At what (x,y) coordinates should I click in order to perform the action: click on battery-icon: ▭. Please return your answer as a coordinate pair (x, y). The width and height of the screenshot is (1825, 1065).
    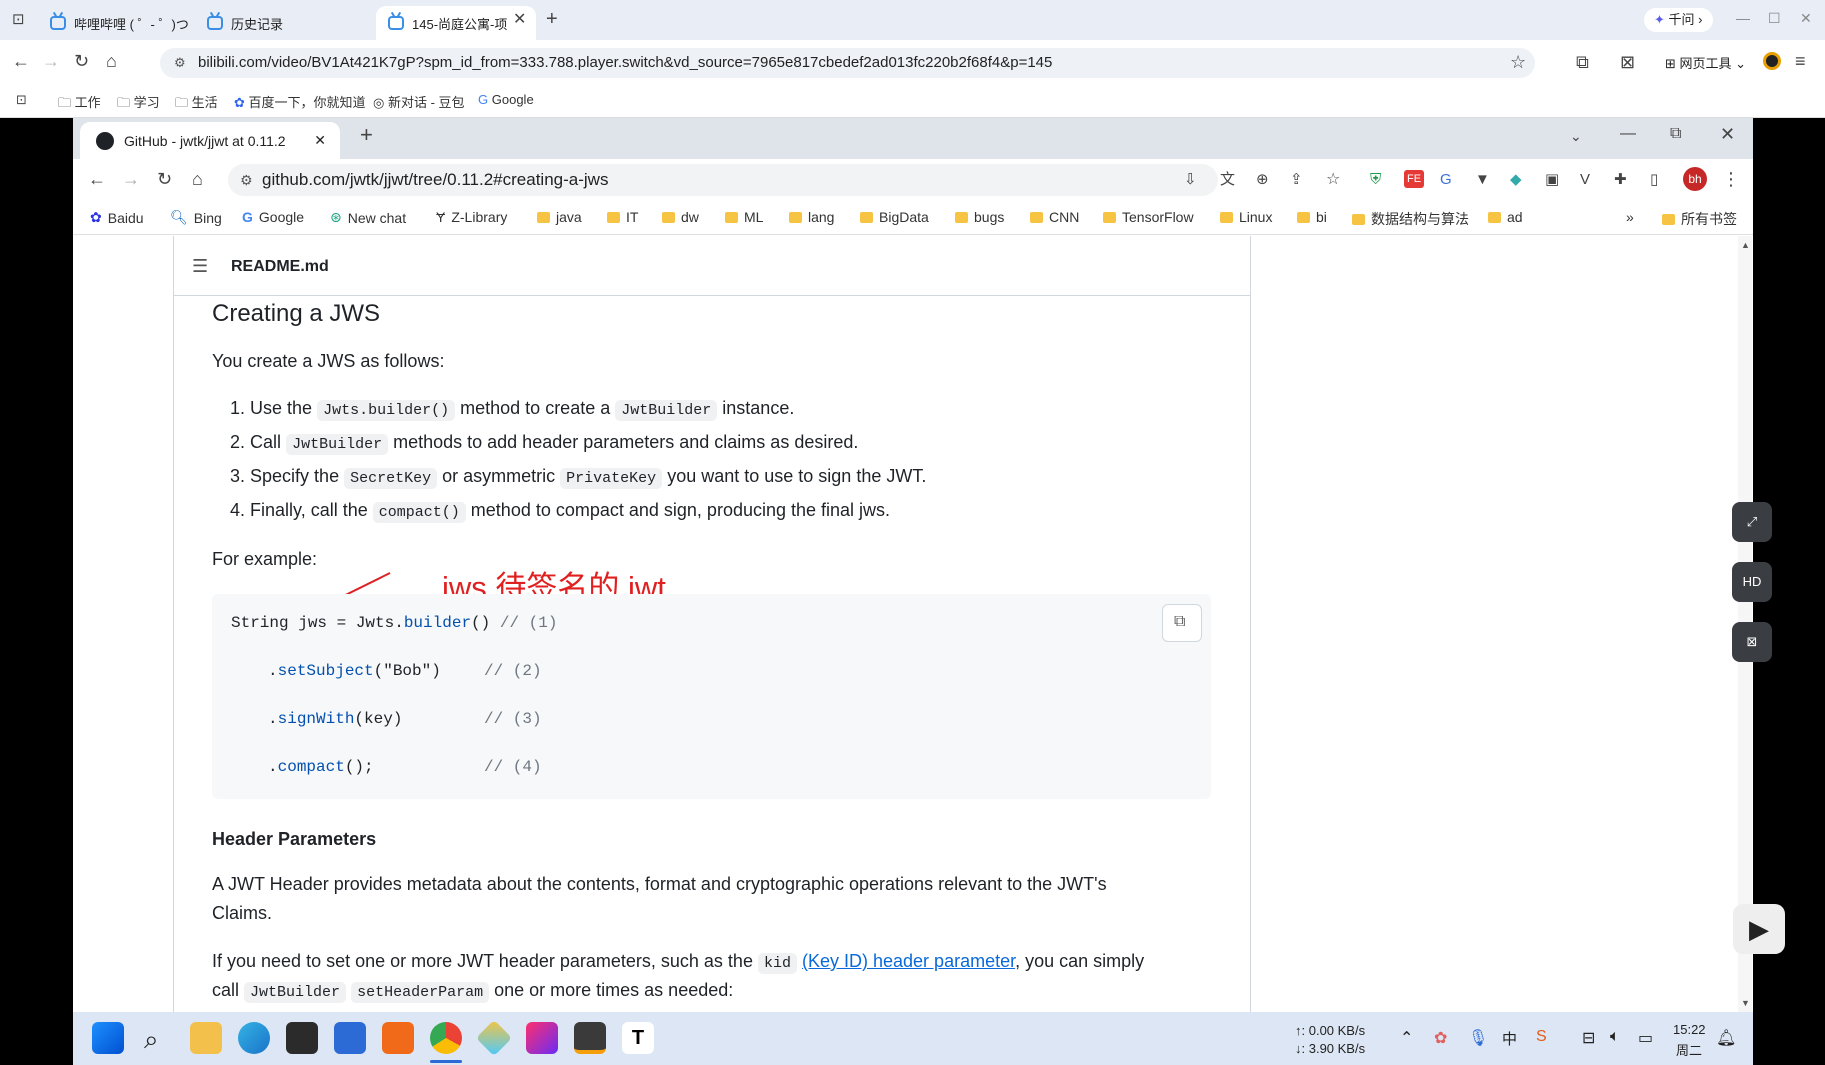
    Looking at the image, I should click on (1645, 1038).